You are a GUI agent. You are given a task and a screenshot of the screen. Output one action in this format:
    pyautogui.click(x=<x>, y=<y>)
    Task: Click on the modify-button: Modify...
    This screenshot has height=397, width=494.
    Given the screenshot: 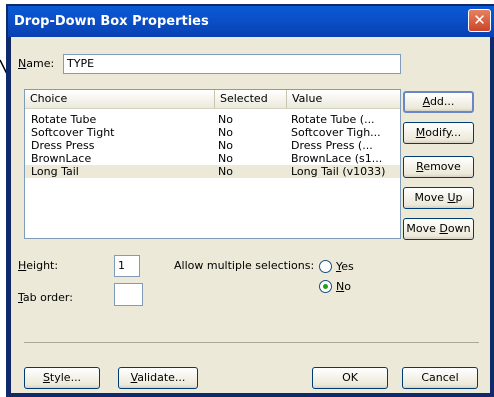 What is the action you would take?
    pyautogui.click(x=438, y=133)
    